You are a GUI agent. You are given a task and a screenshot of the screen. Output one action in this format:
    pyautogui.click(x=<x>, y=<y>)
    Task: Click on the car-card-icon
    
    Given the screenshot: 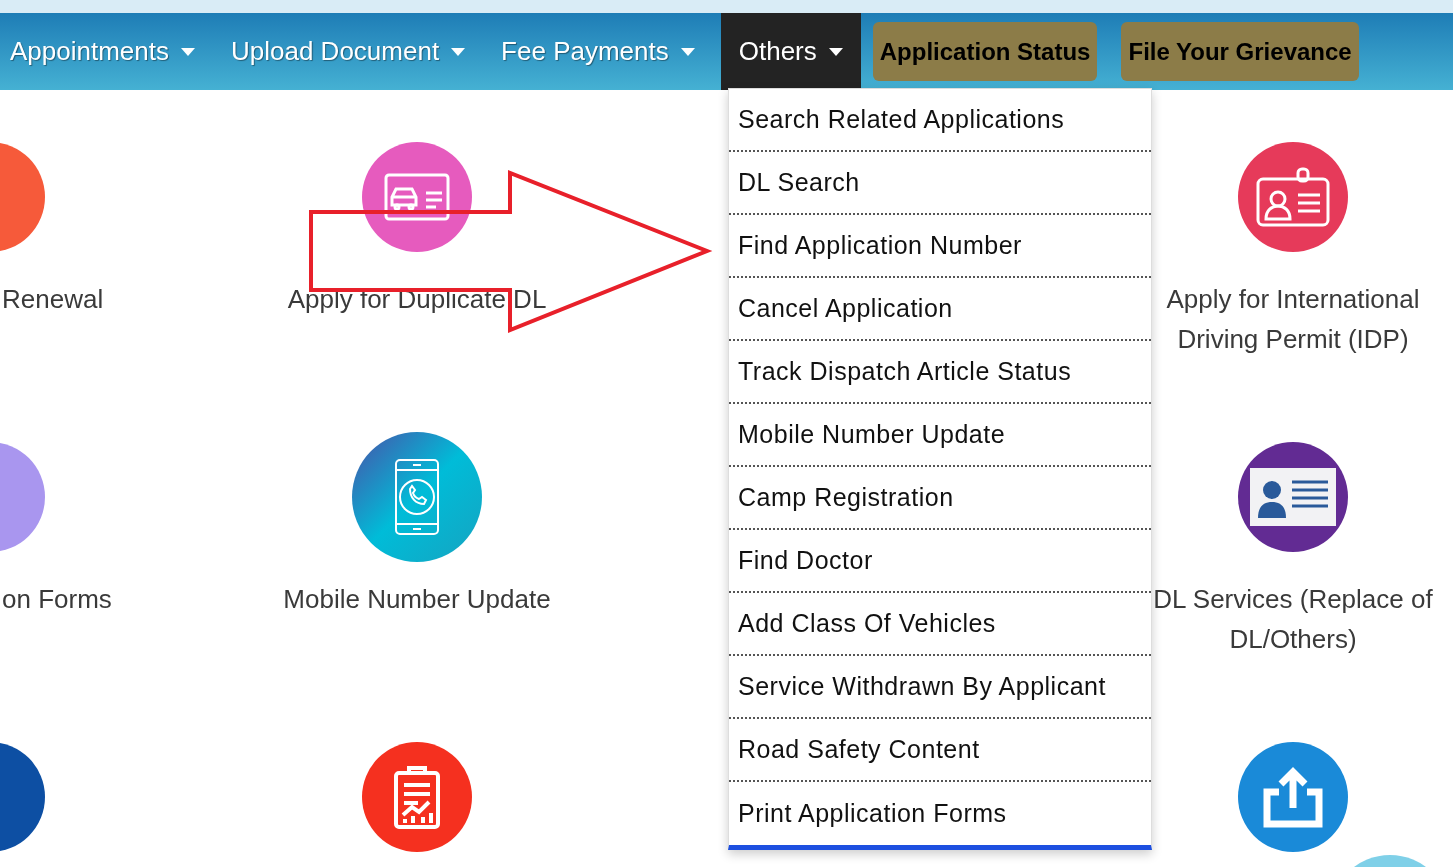 What is the action you would take?
    pyautogui.click(x=417, y=197)
    